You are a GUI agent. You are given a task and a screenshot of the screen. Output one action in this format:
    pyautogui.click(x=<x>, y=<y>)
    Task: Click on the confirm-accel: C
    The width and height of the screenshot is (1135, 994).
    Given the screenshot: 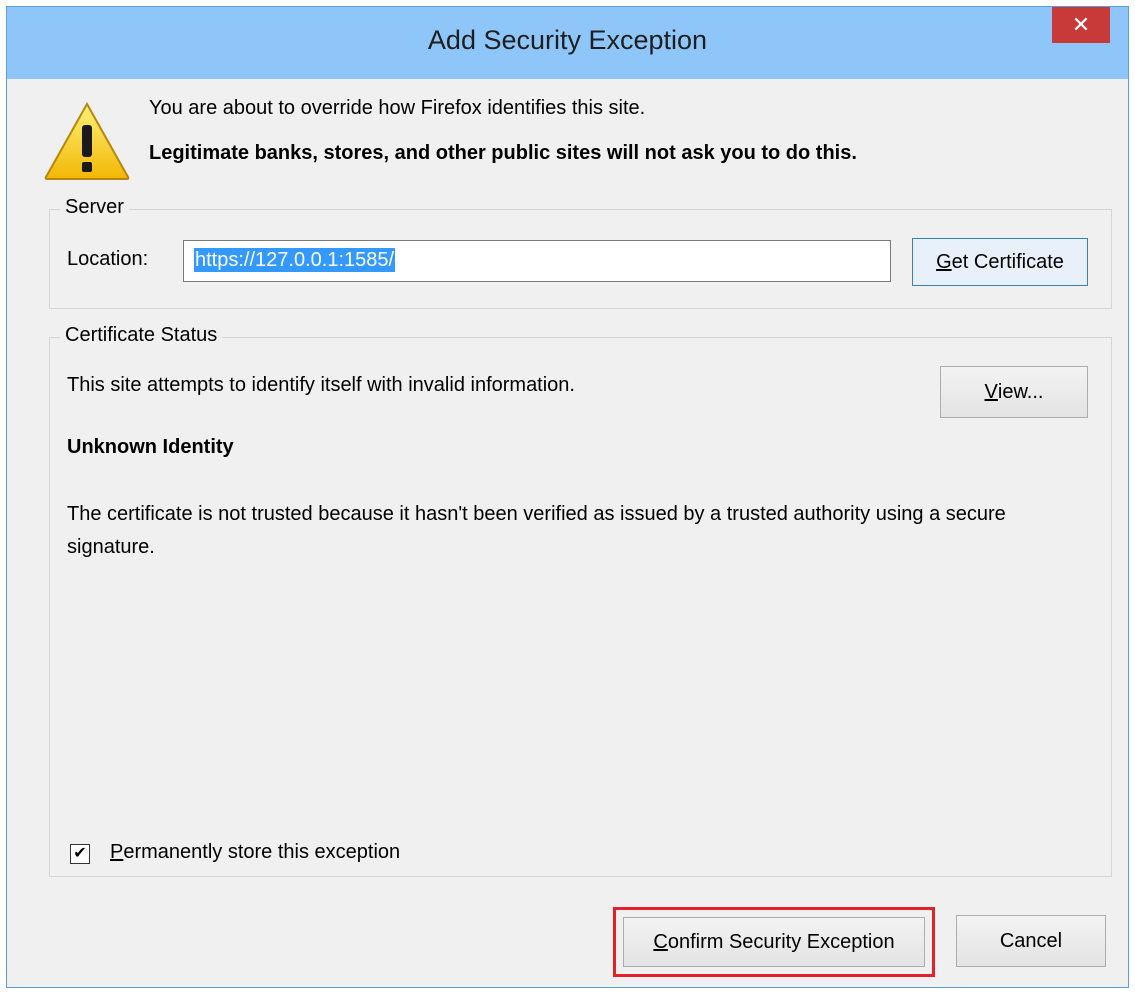 What is the action you would take?
    pyautogui.click(x=660, y=941)
    